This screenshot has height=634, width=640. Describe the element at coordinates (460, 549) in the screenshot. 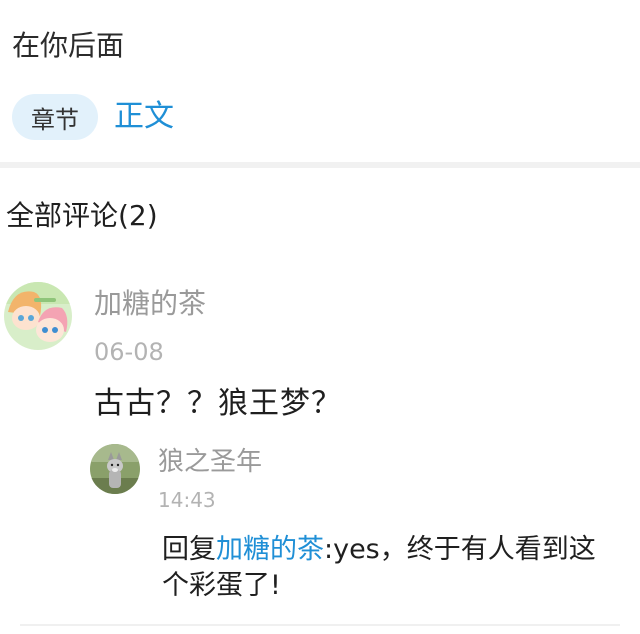

I see `reply-text-line1: :yes，终于有人看到这` at that location.